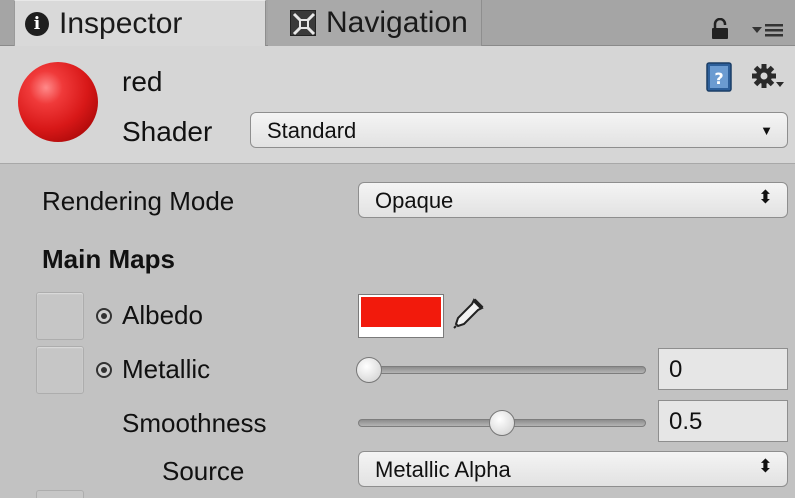  What do you see at coordinates (768, 78) in the screenshot?
I see `gear-icon` at bounding box center [768, 78].